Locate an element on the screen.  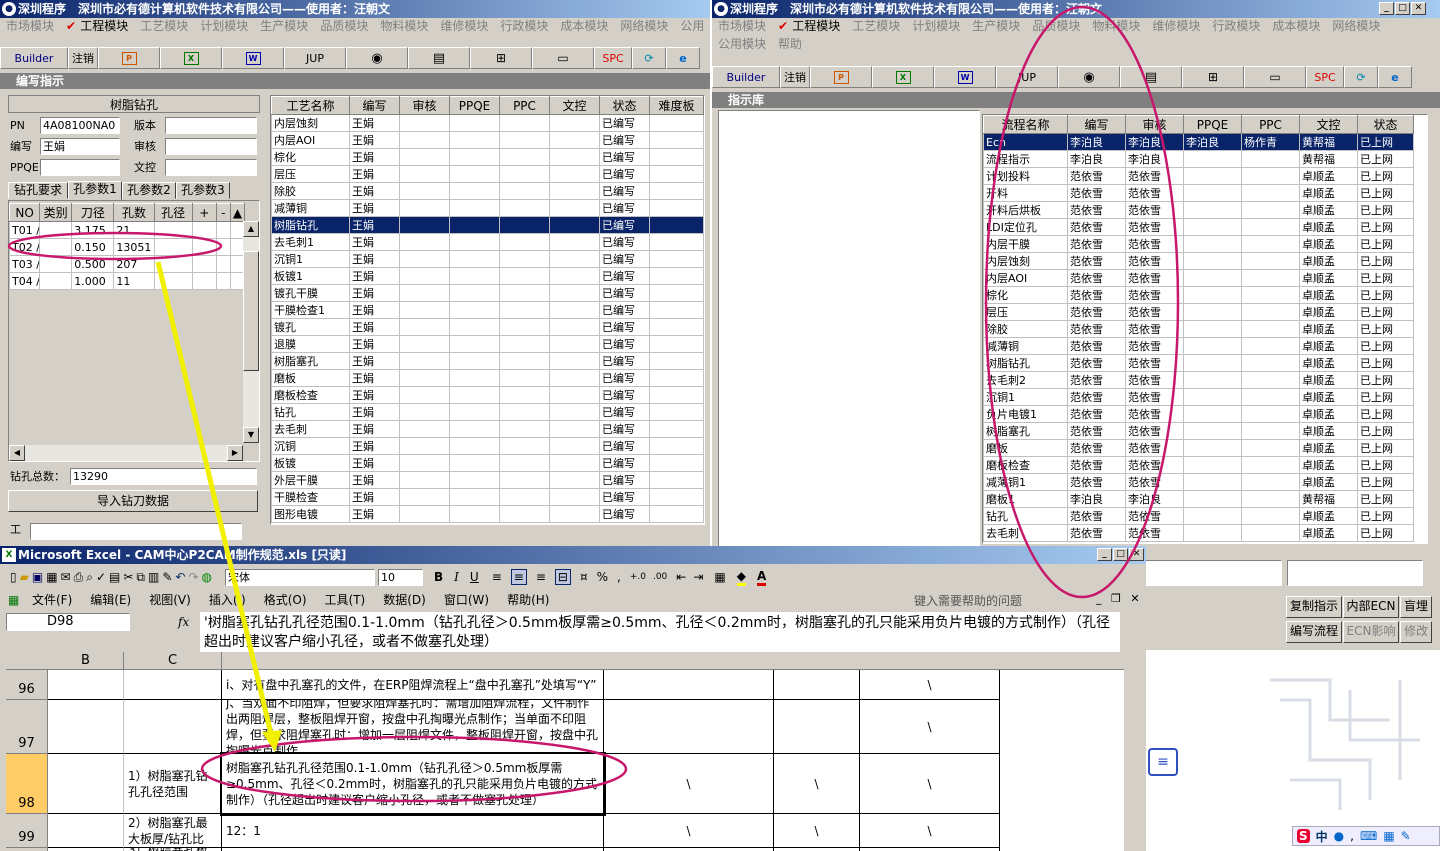
wrench-icon: ✎ is located at coordinates (1406, 836).